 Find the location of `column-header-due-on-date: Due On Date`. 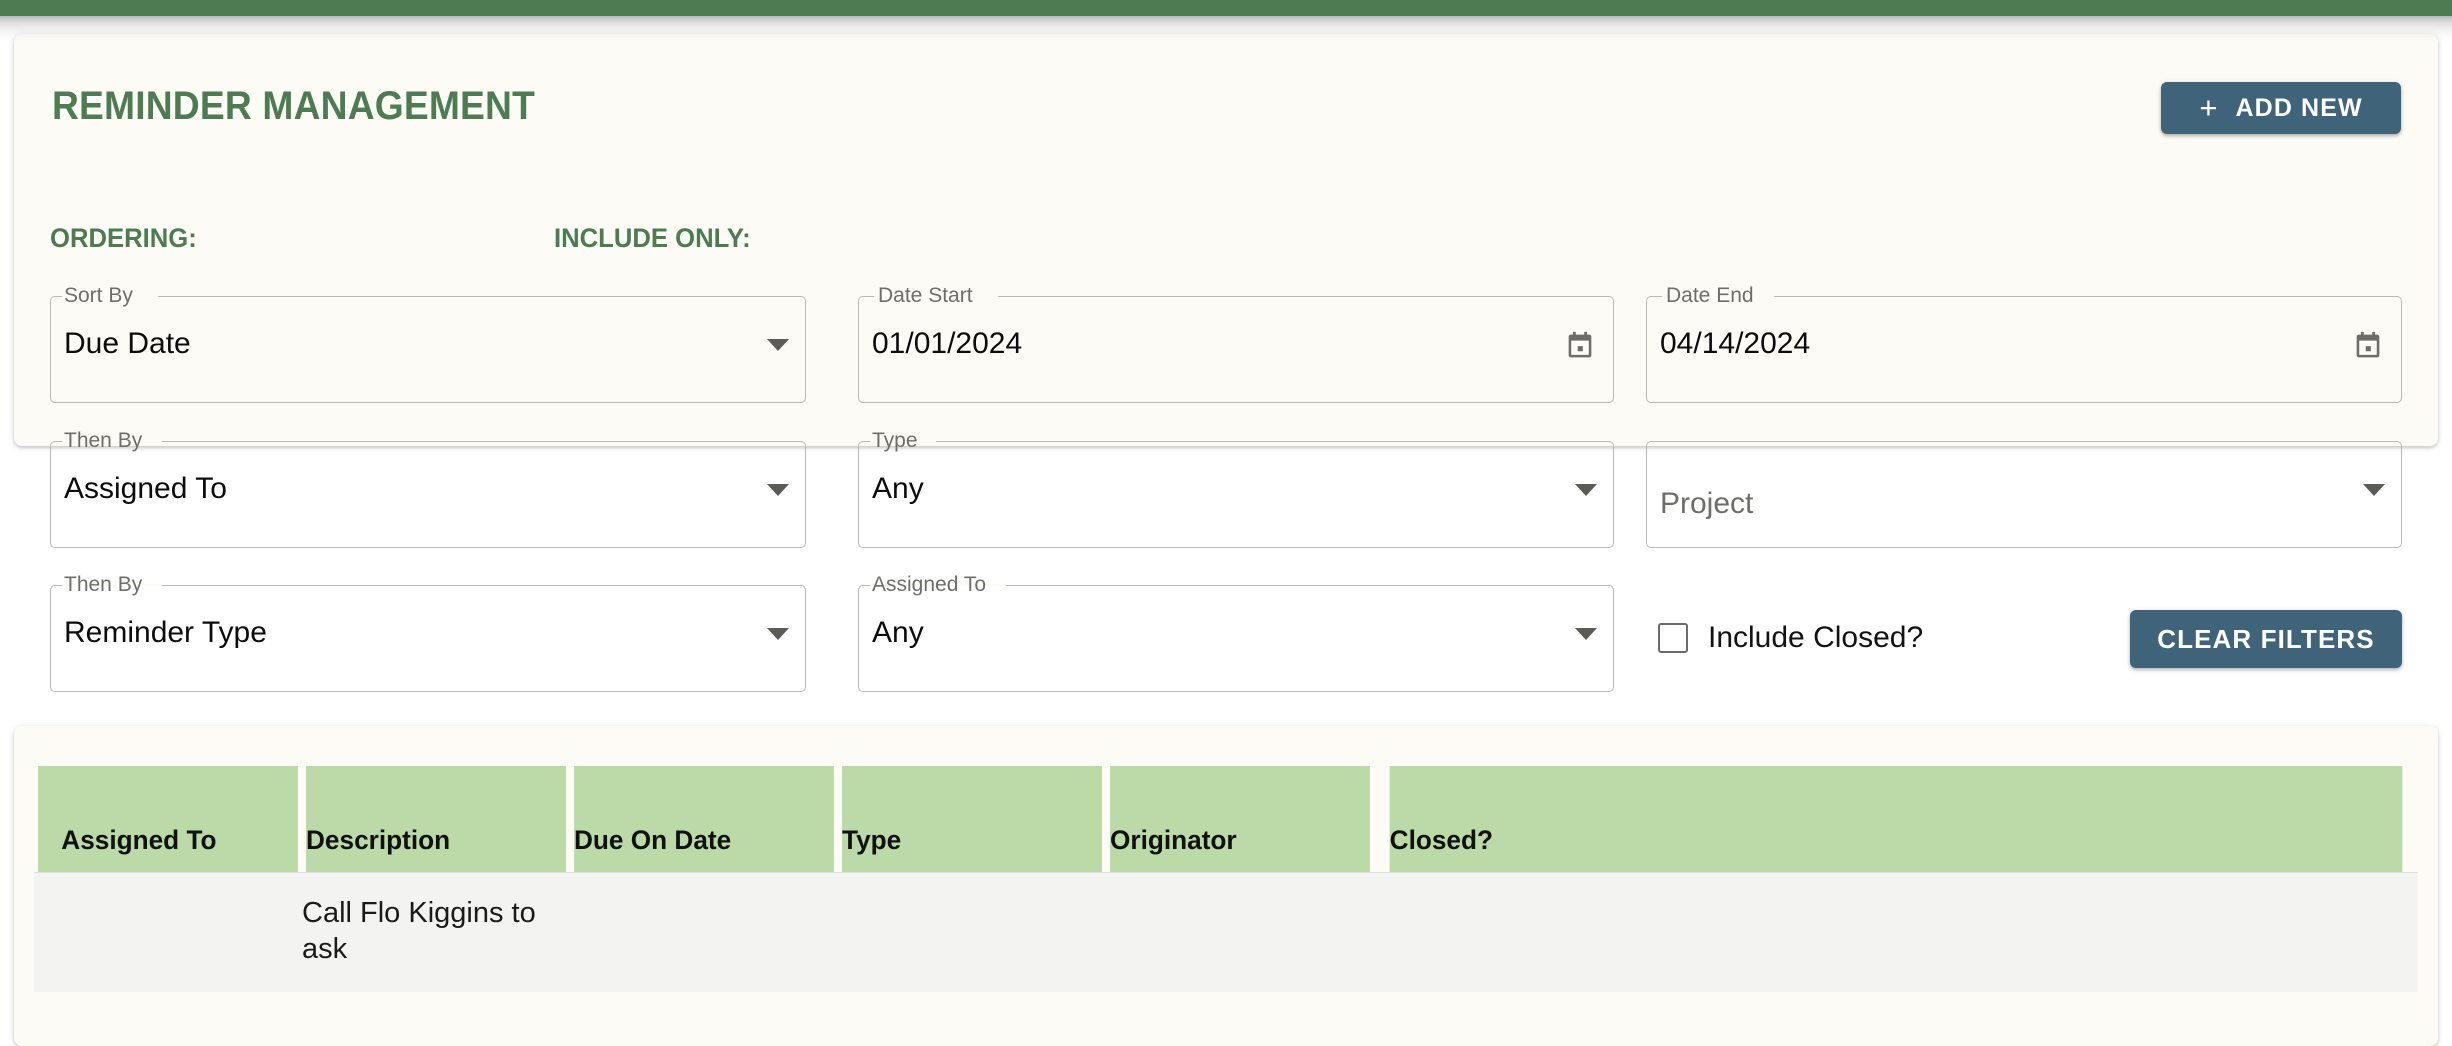

column-header-due-on-date: Due On Date is located at coordinates (704, 819).